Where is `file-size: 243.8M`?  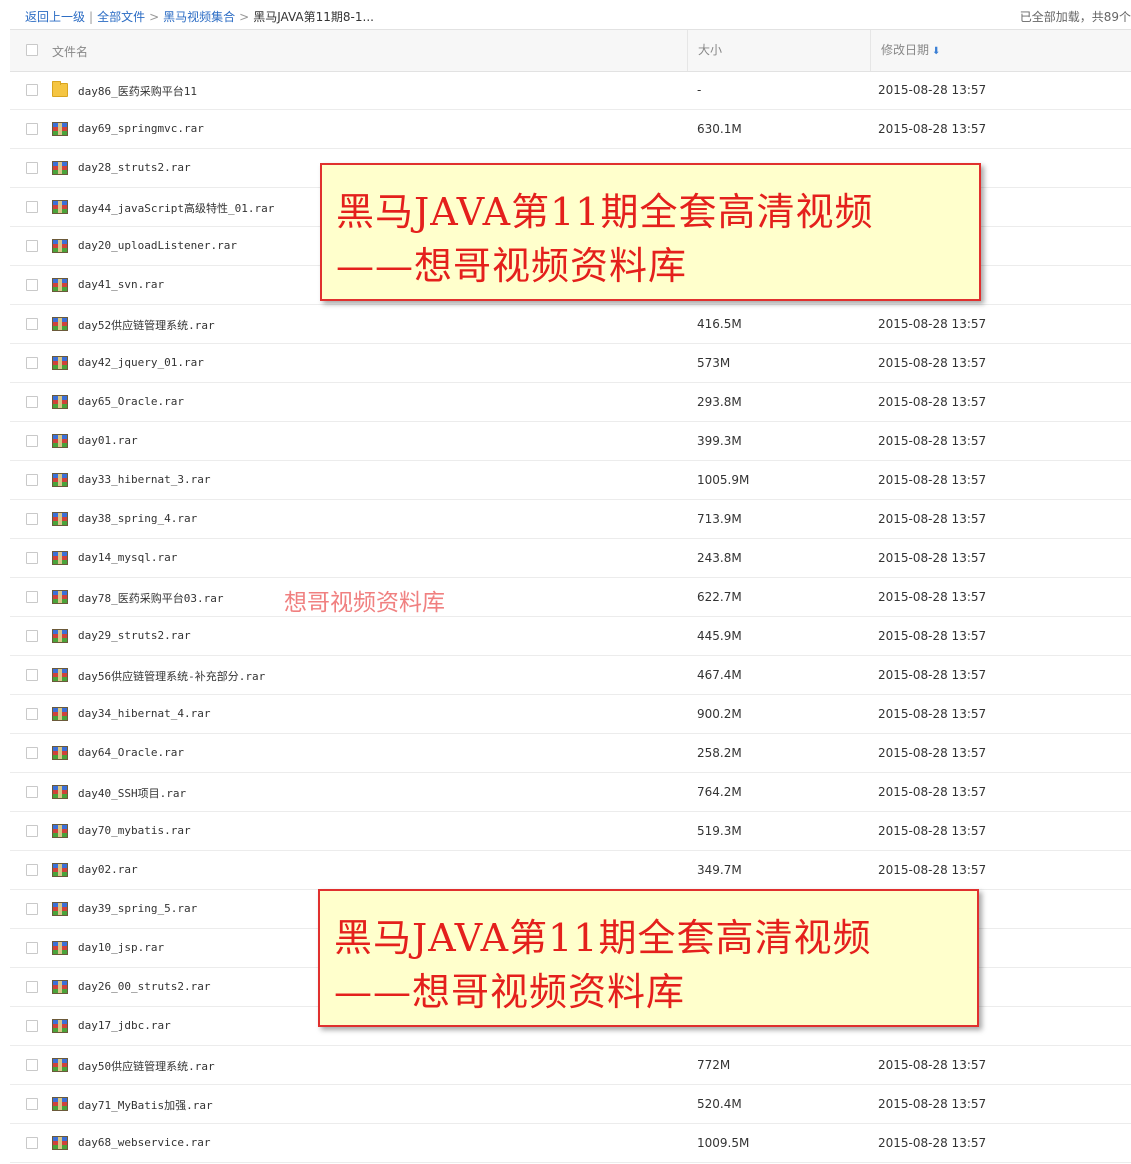
file-size: 243.8M is located at coordinates (719, 558).